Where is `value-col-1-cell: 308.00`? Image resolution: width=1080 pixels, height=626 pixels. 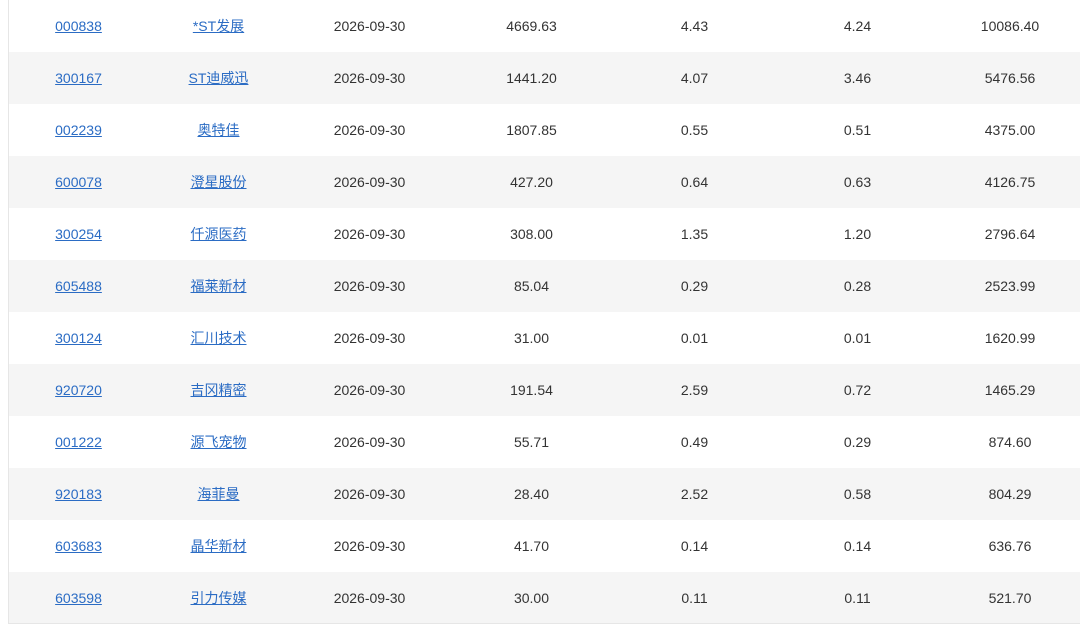
value-col-1-cell: 308.00 is located at coordinates (531, 234).